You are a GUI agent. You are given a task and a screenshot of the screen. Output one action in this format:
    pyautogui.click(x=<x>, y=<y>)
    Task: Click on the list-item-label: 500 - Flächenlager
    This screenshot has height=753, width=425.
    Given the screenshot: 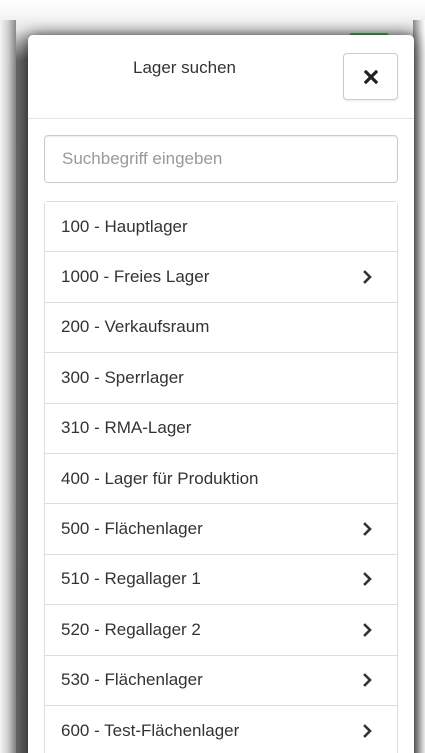 What is the action you would take?
    pyautogui.click(x=132, y=529)
    